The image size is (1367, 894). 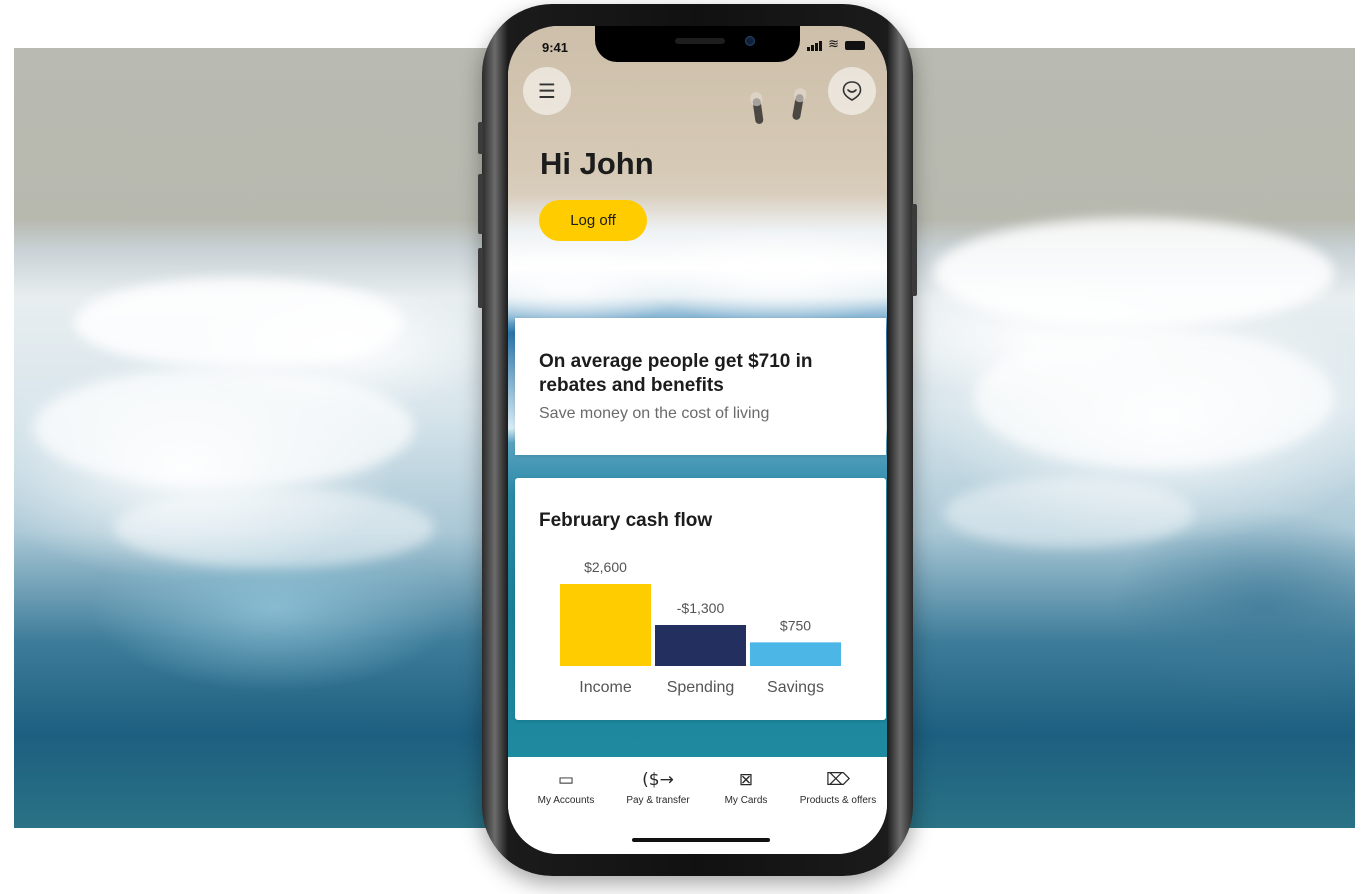 What do you see at coordinates (795, 654) in the screenshot?
I see `bar-savings` at bounding box center [795, 654].